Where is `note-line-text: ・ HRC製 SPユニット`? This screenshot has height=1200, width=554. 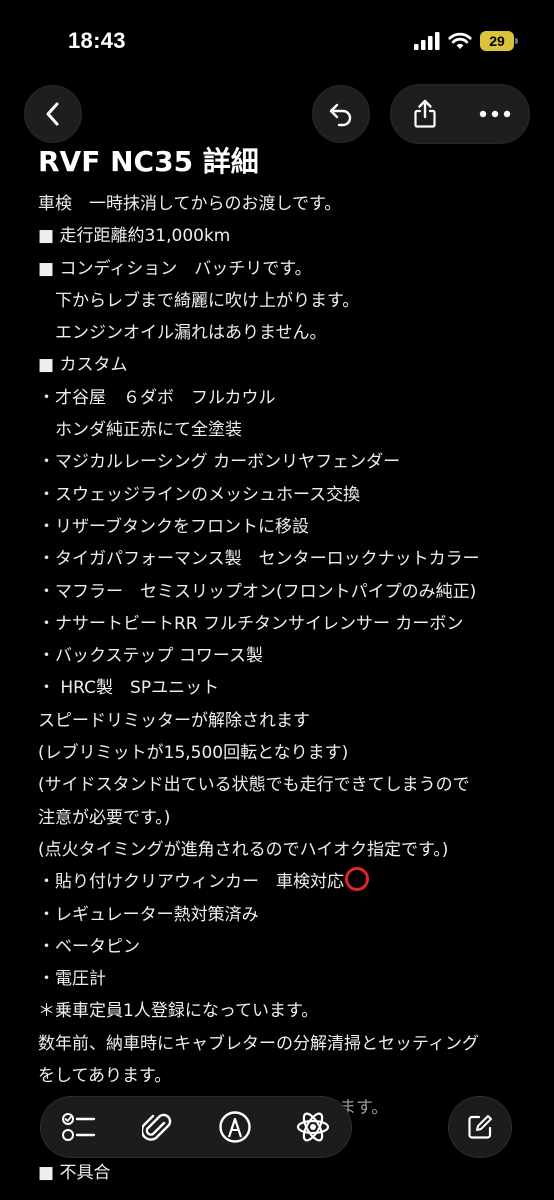 note-line-text: ・ HRC製 SPユニット is located at coordinates (129, 688).